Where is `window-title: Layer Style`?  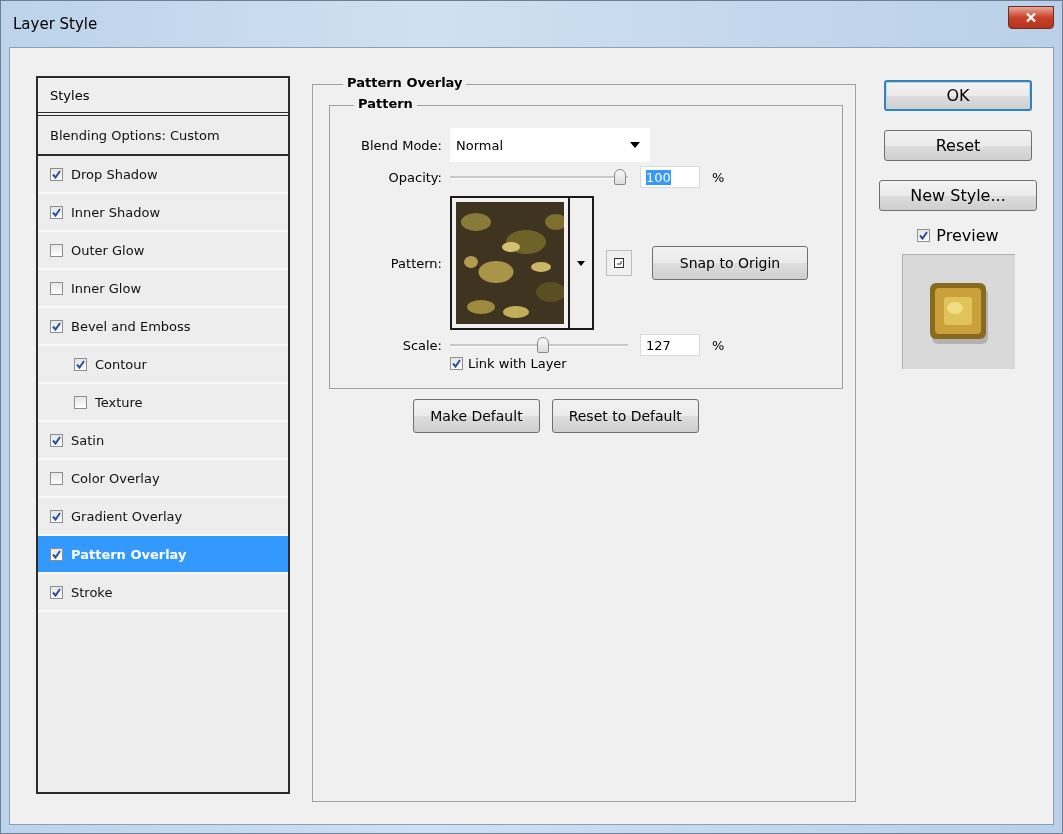 window-title: Layer Style is located at coordinates (55, 24).